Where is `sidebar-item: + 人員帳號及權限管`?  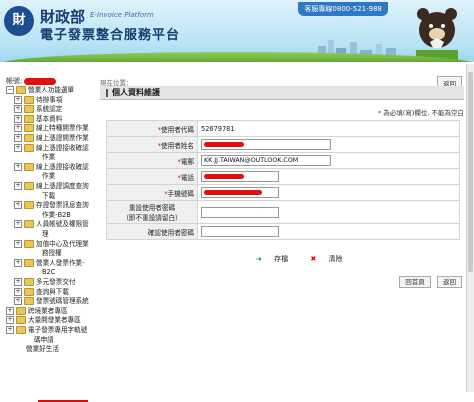
sidebar-item: + 人員帳號及權限管 is located at coordinates (51, 224).